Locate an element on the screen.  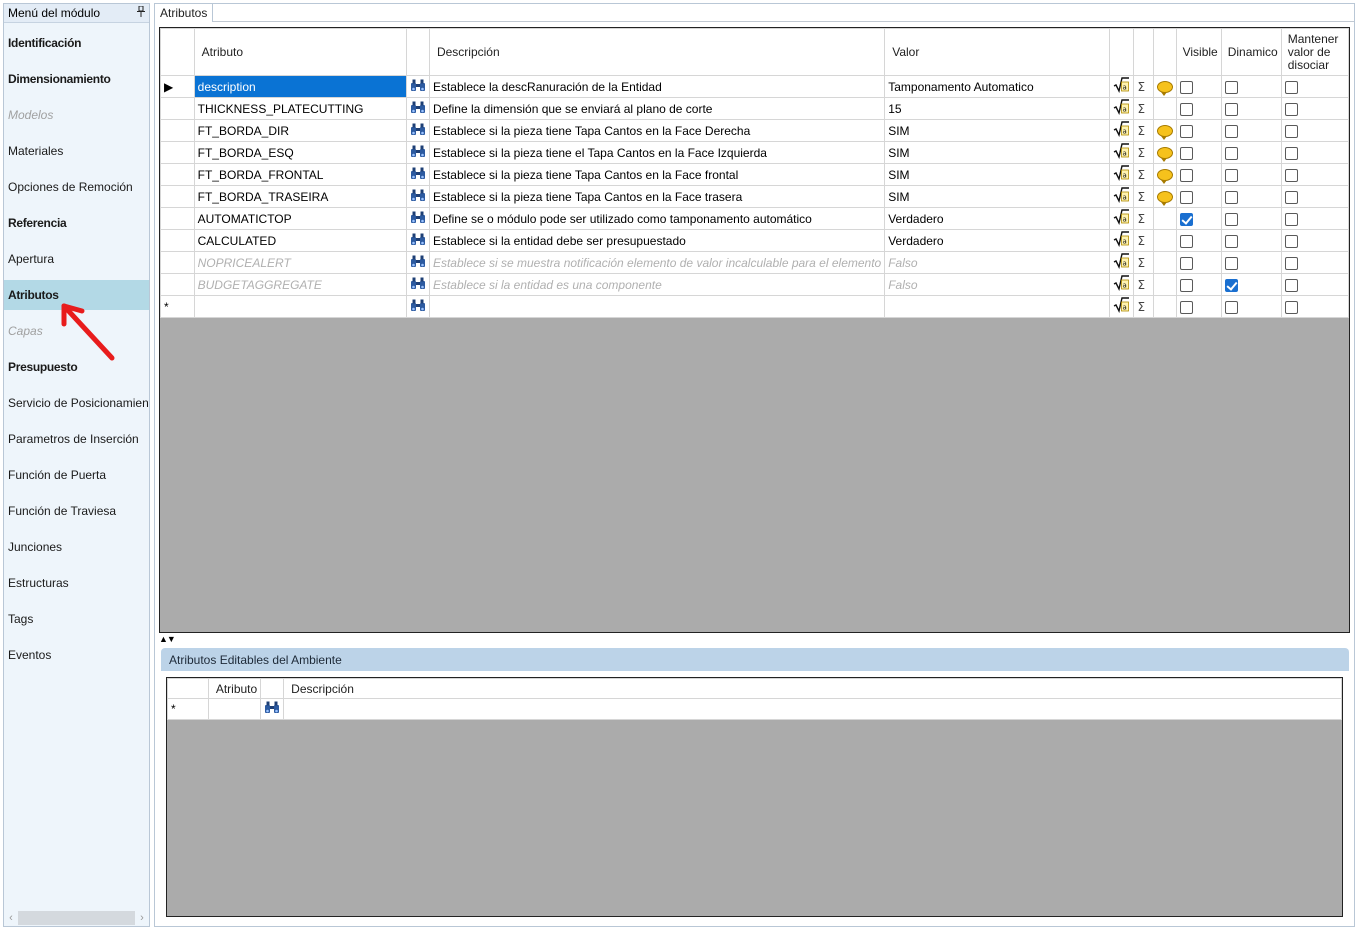
cell-atributo: description is located at coordinates (300, 86).